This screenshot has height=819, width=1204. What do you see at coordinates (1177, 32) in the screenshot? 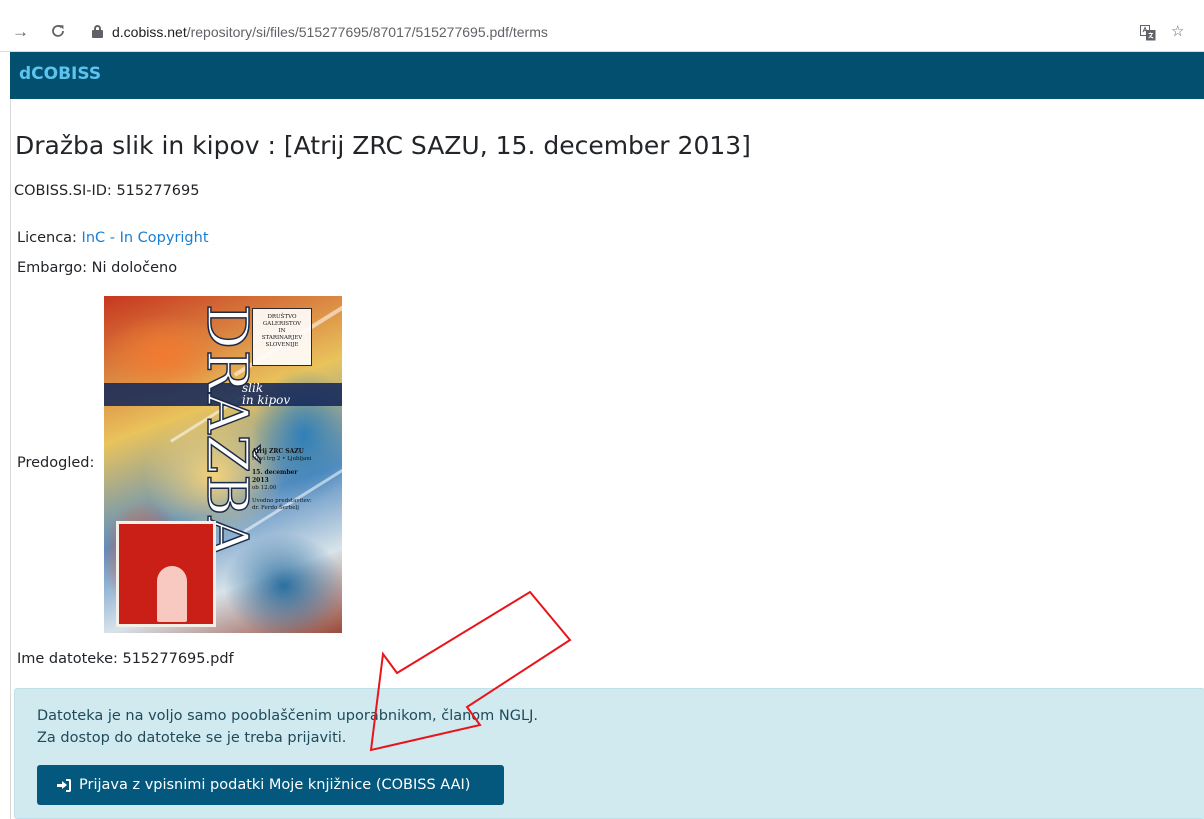
I see `star-icon: ☆` at bounding box center [1177, 32].